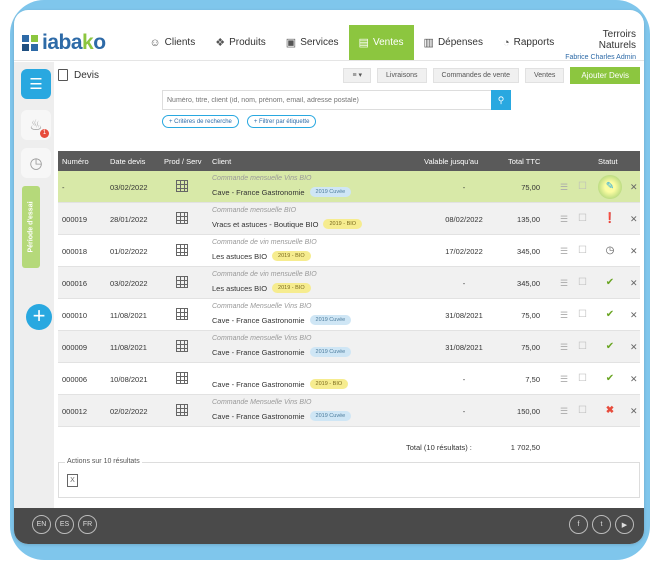 The image size is (665, 564). I want to click on nav-item-clients: ☺ Clients, so click(172, 42).